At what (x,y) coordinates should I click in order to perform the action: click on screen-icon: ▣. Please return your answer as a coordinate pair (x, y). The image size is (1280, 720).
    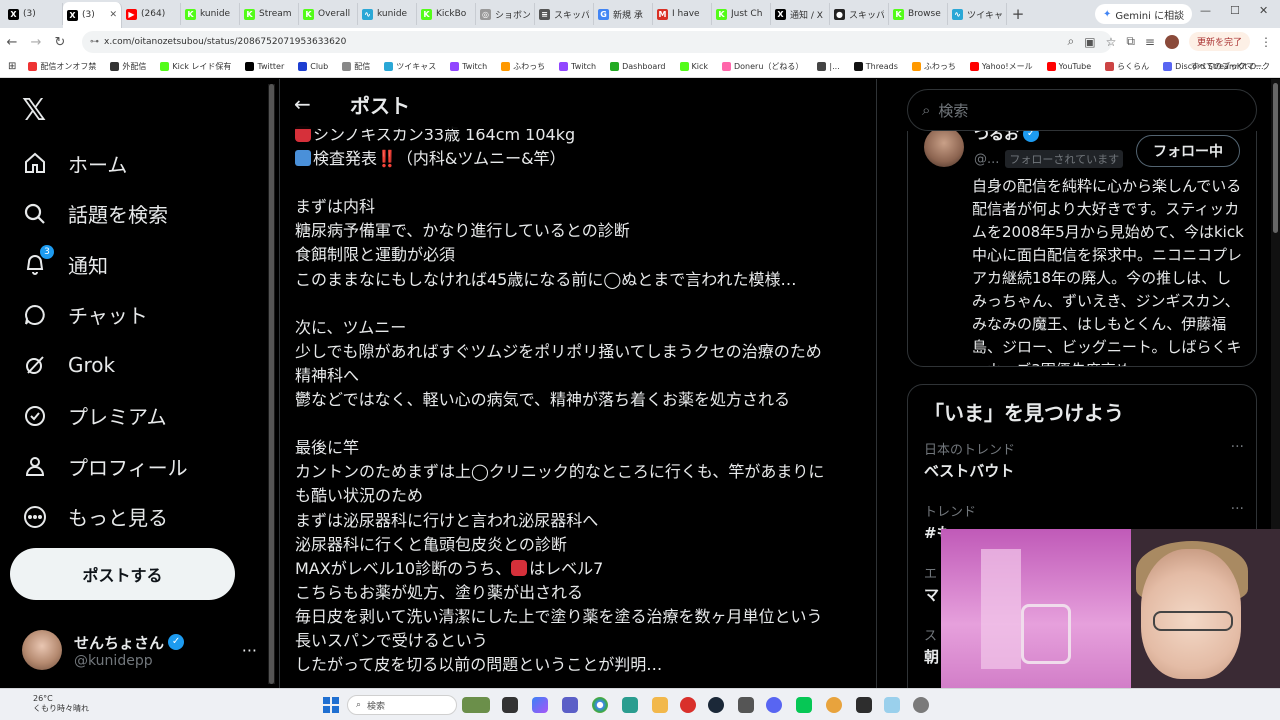
    Looking at the image, I should click on (1089, 42).